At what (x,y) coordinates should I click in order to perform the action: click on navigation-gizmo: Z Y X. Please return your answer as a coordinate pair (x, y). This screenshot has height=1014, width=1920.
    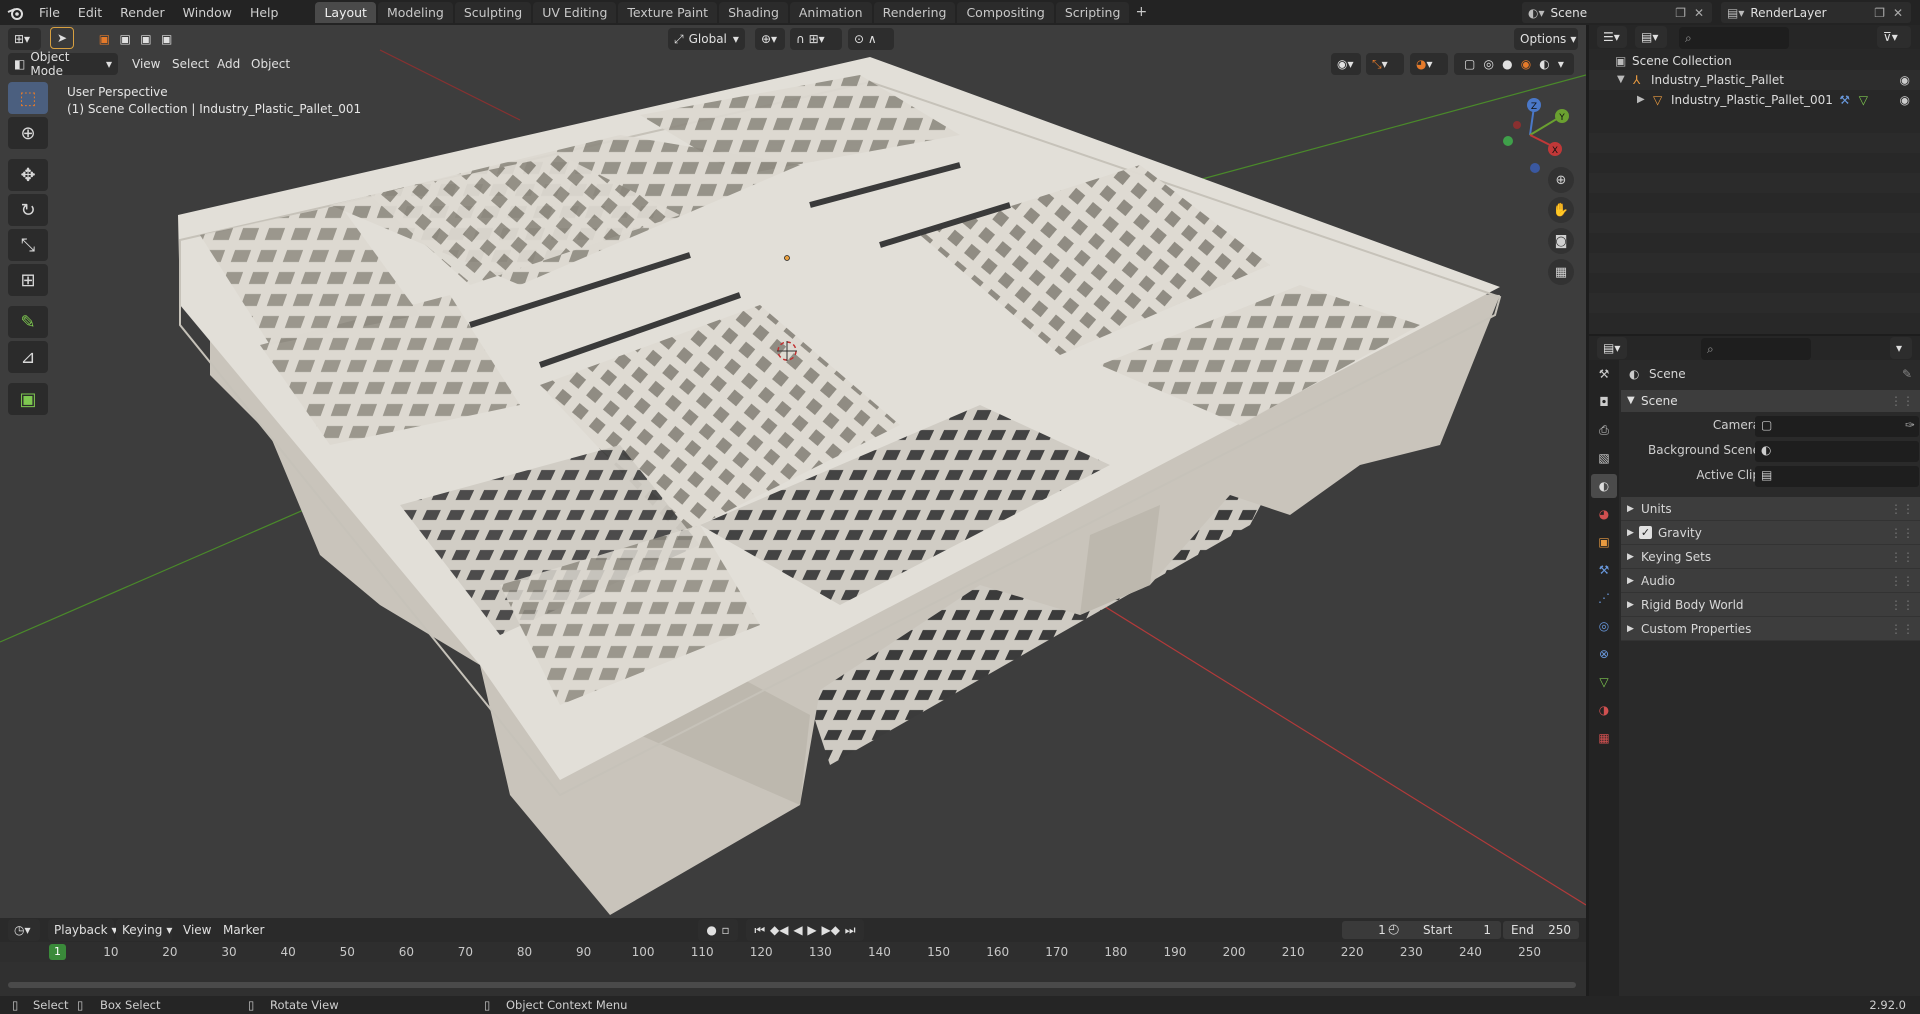
    Looking at the image, I should click on (1530, 133).